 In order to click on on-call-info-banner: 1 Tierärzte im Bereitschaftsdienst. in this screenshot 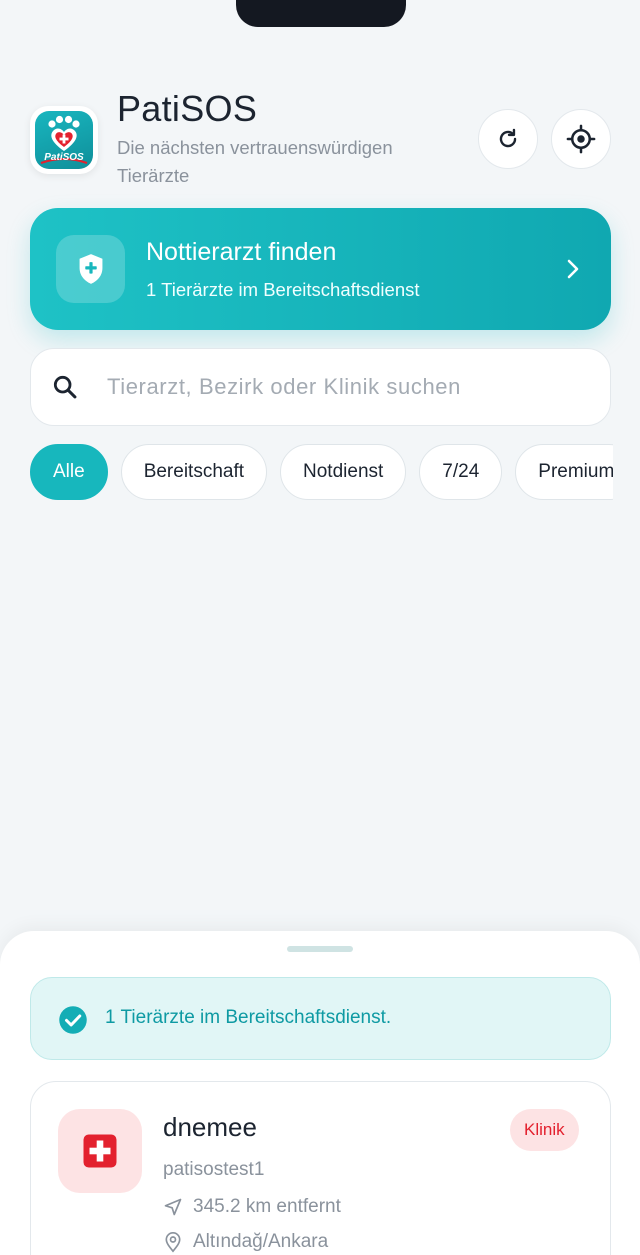, I will do `click(320, 1018)`.